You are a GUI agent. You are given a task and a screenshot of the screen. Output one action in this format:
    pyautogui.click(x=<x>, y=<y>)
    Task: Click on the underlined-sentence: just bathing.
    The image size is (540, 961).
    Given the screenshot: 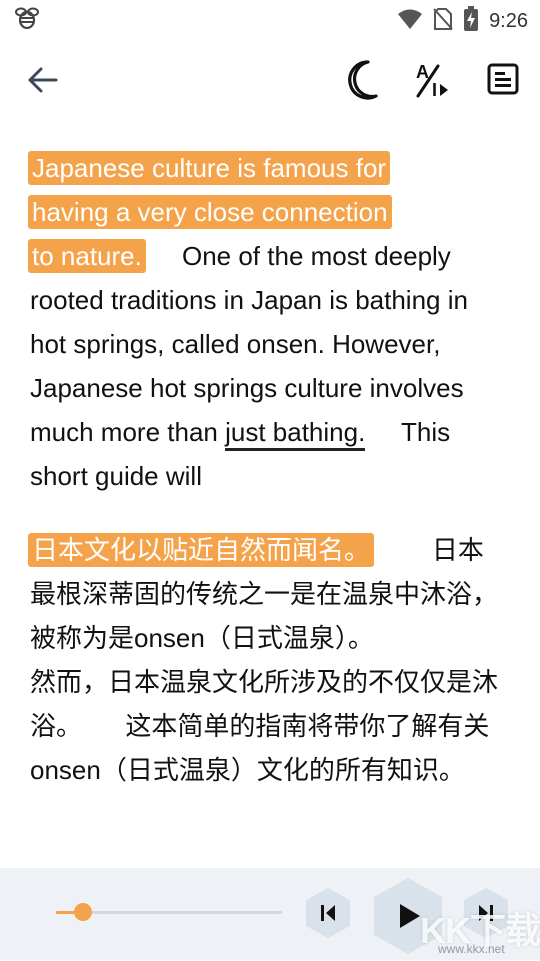 What is the action you would take?
    pyautogui.click(x=295, y=434)
    